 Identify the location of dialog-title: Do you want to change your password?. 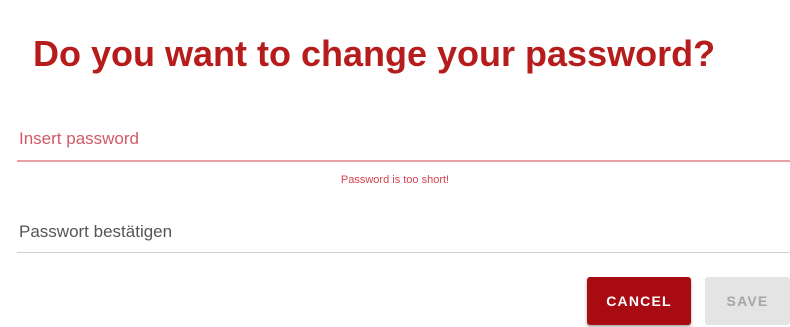
(374, 53).